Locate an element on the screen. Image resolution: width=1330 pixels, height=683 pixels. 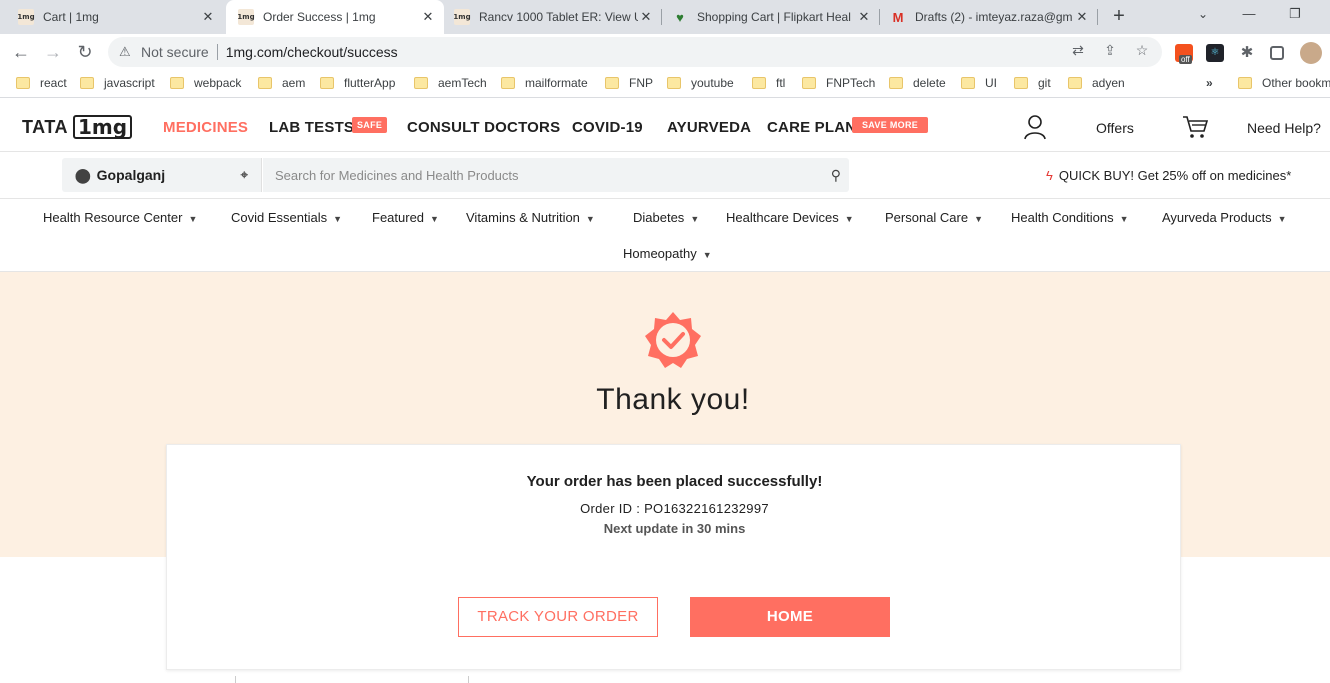
gmail-icon: M is located at coordinates (898, 17).